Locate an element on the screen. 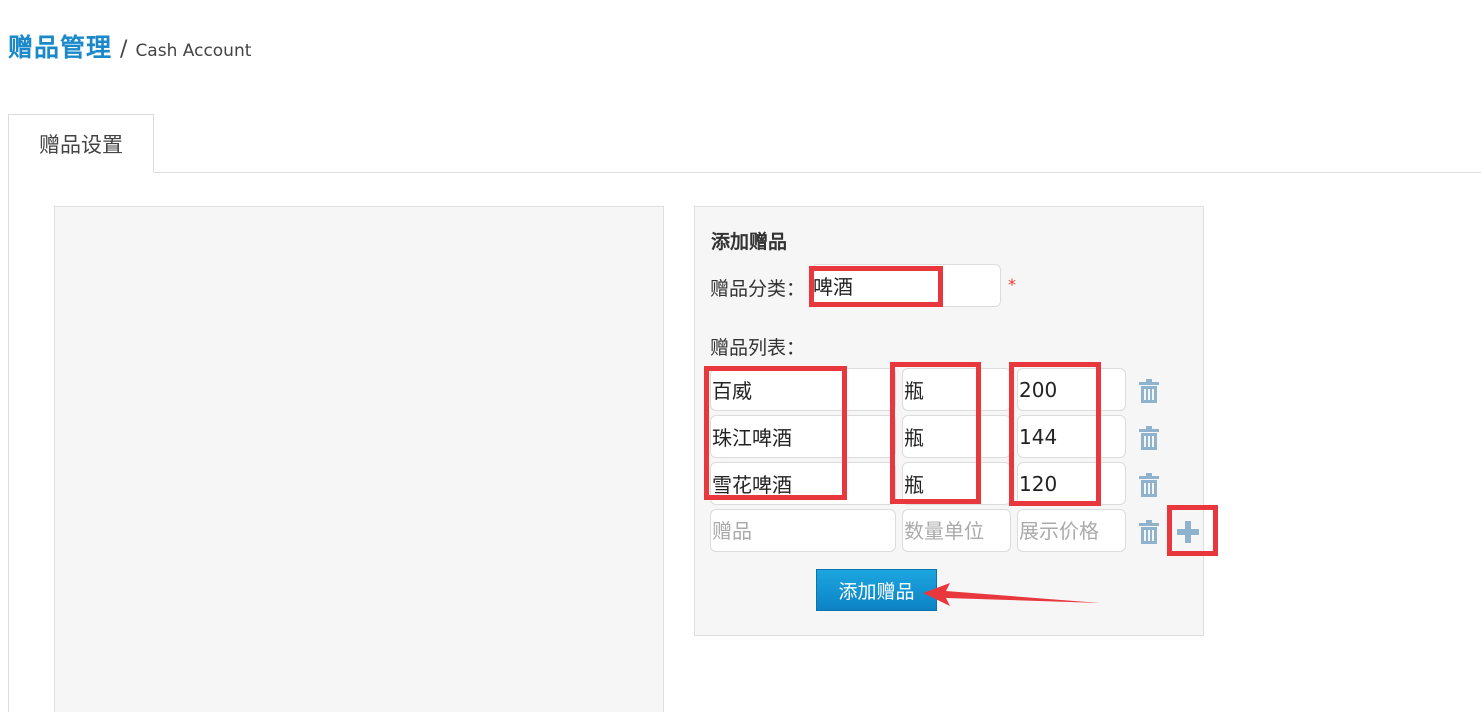 This screenshot has height=712, width=1481. category-input is located at coordinates (906, 285).